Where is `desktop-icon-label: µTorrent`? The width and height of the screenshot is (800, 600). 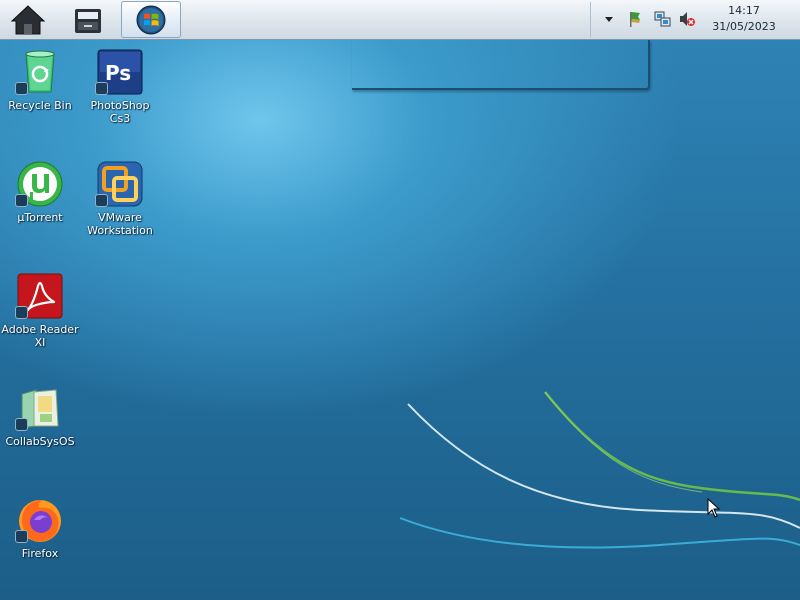
desktop-icon-label: µTorrent is located at coordinates (40, 217).